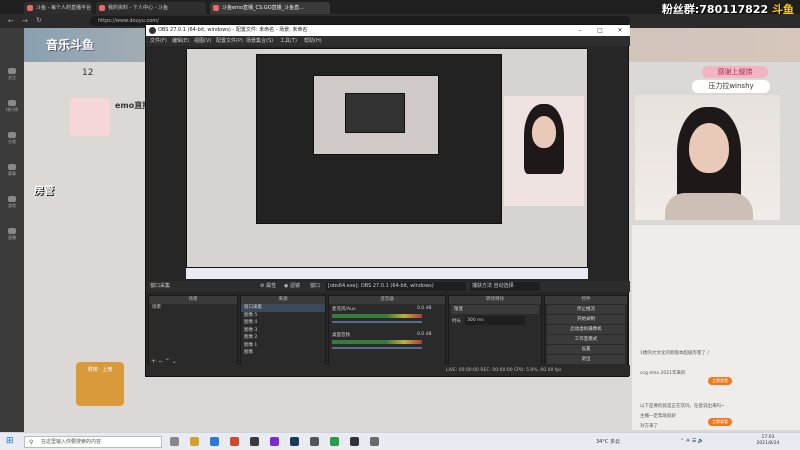 Image resolution: width=800 pixels, height=450 pixels. What do you see at coordinates (12, 109) in the screenshot?
I see `side-nav-label: 排行榜` at bounding box center [12, 109].